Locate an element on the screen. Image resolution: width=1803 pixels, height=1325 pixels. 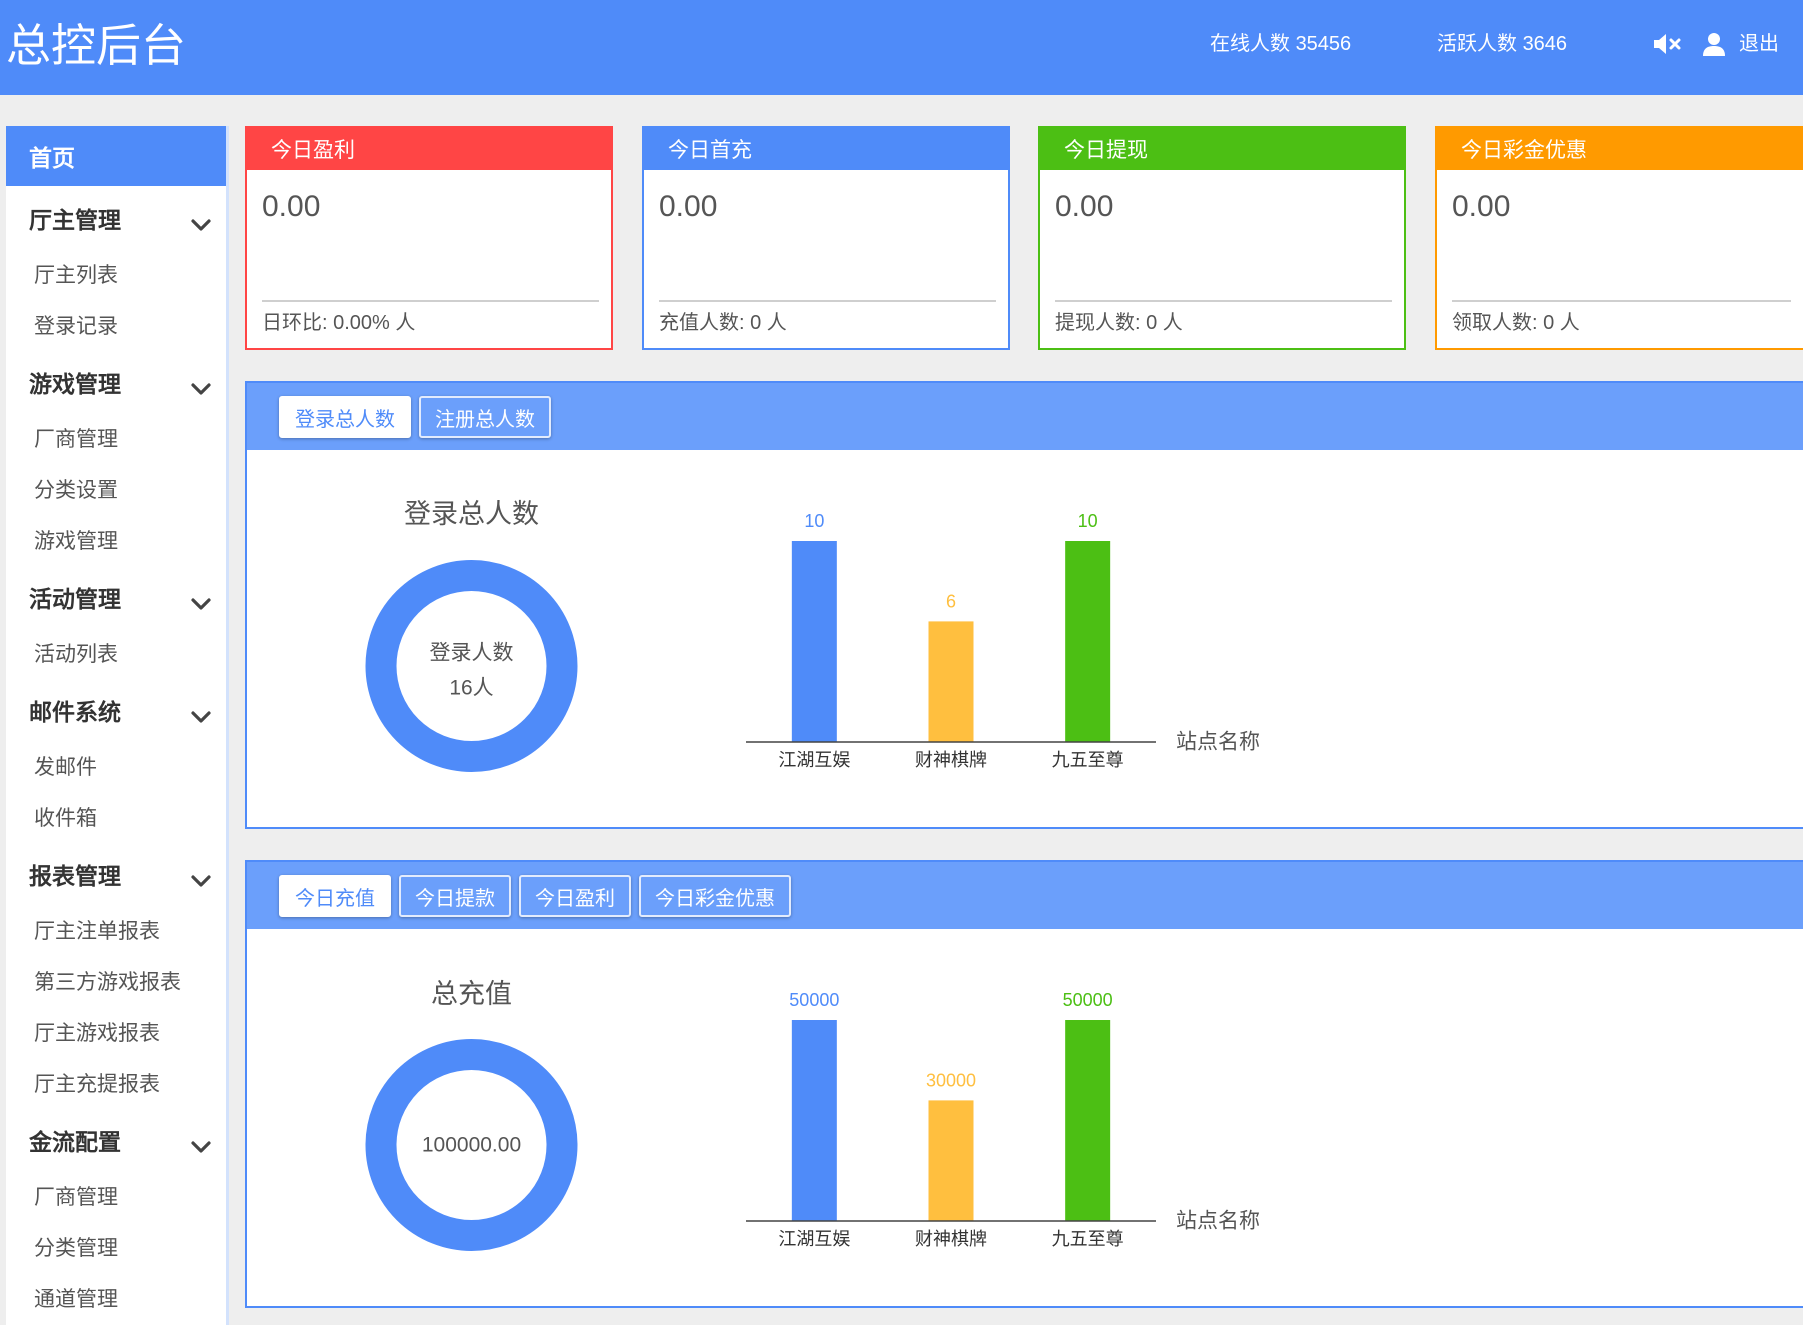
deposit-bar-chart: 50000 30000 50000 江湖互娱 财神棋牌 九五至尊 站点名称 is located at coordinates (1003, 1119).